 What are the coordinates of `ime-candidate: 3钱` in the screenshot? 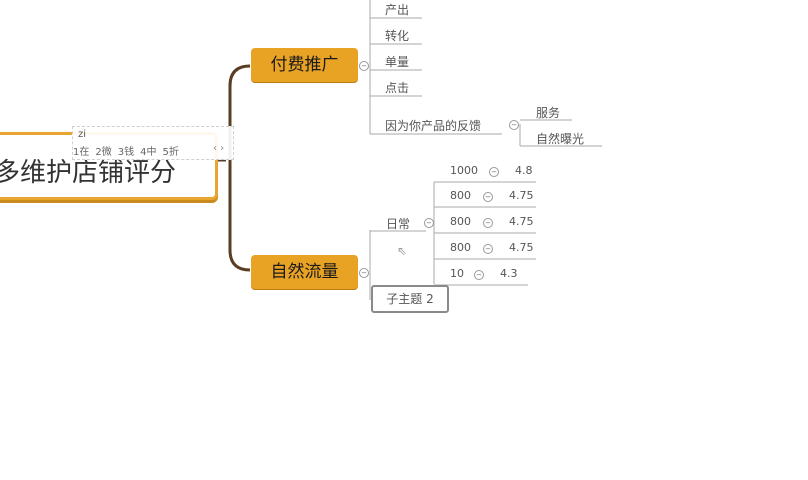 It's located at (126, 150).